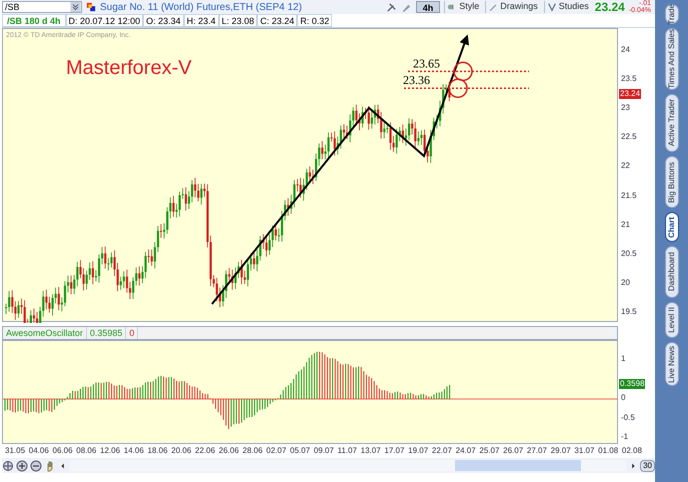 This screenshot has width=688, height=482. I want to click on side-tab: Trade, so click(671, 14).